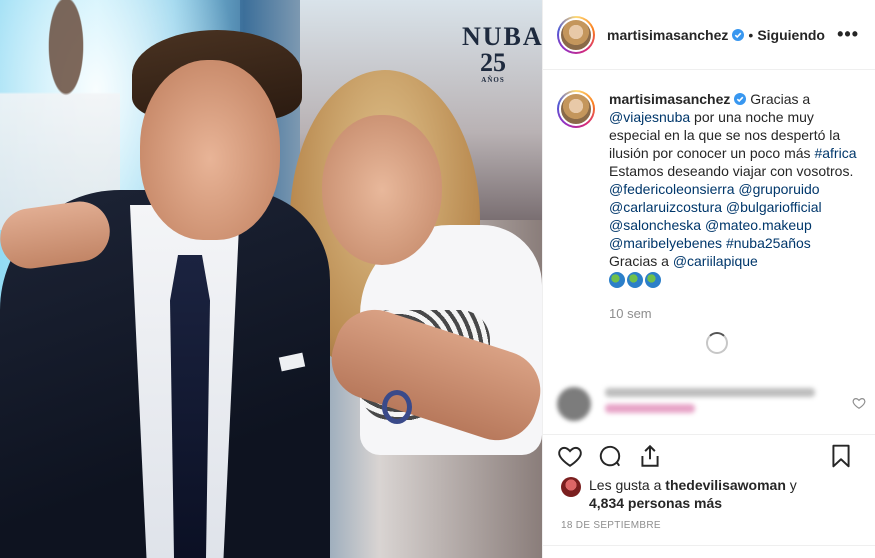 Image resolution: width=875 pixels, height=558 pixels. I want to click on nuba-sign: NUBA 25 AÑOS, so click(502, 53).